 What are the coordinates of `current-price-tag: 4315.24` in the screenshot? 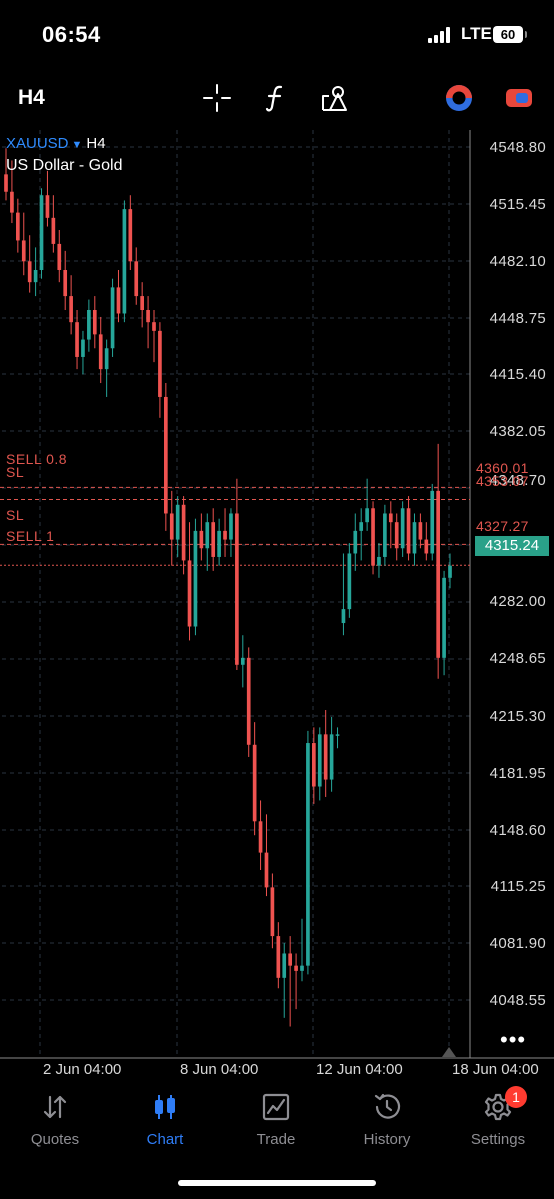 It's located at (512, 546).